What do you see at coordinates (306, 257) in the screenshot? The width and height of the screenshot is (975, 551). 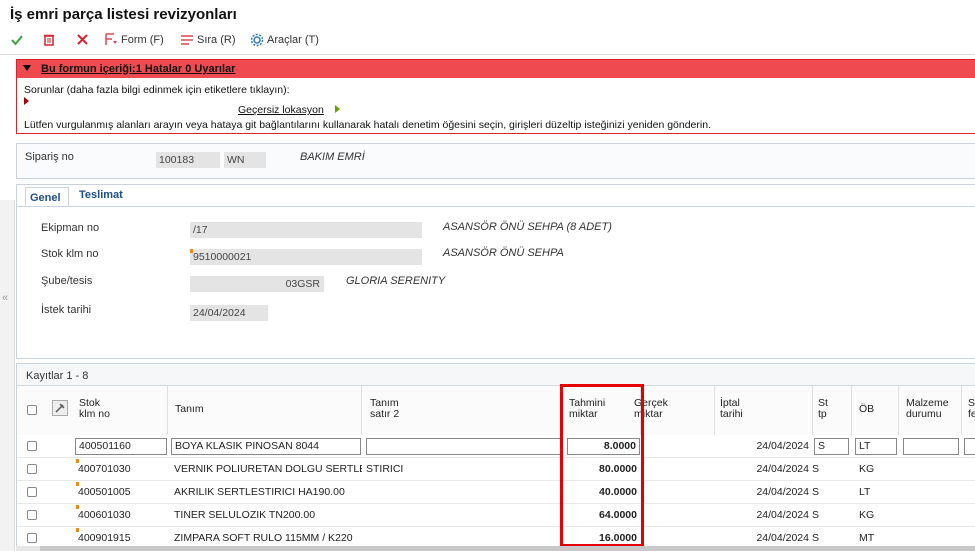 I see `stock-field: 9510000021` at bounding box center [306, 257].